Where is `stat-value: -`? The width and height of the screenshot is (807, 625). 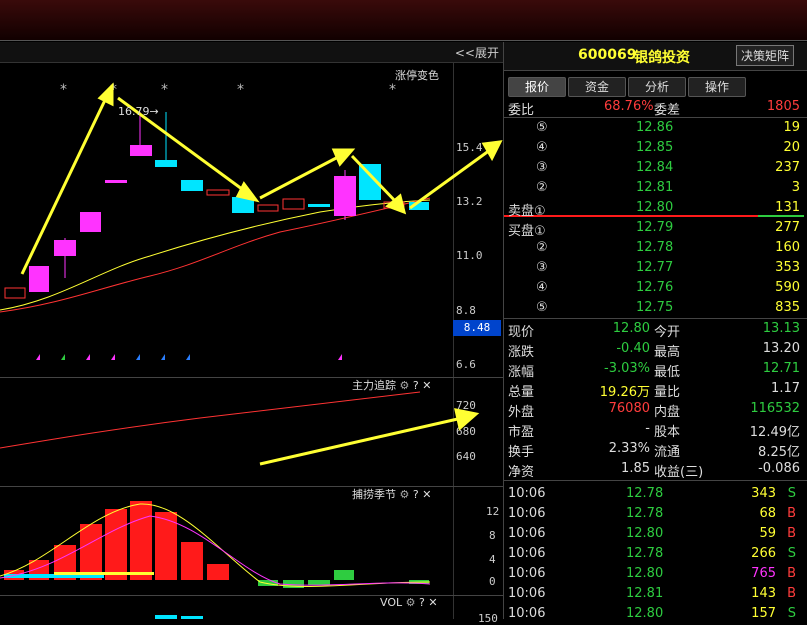 stat-value: - is located at coordinates (647, 428).